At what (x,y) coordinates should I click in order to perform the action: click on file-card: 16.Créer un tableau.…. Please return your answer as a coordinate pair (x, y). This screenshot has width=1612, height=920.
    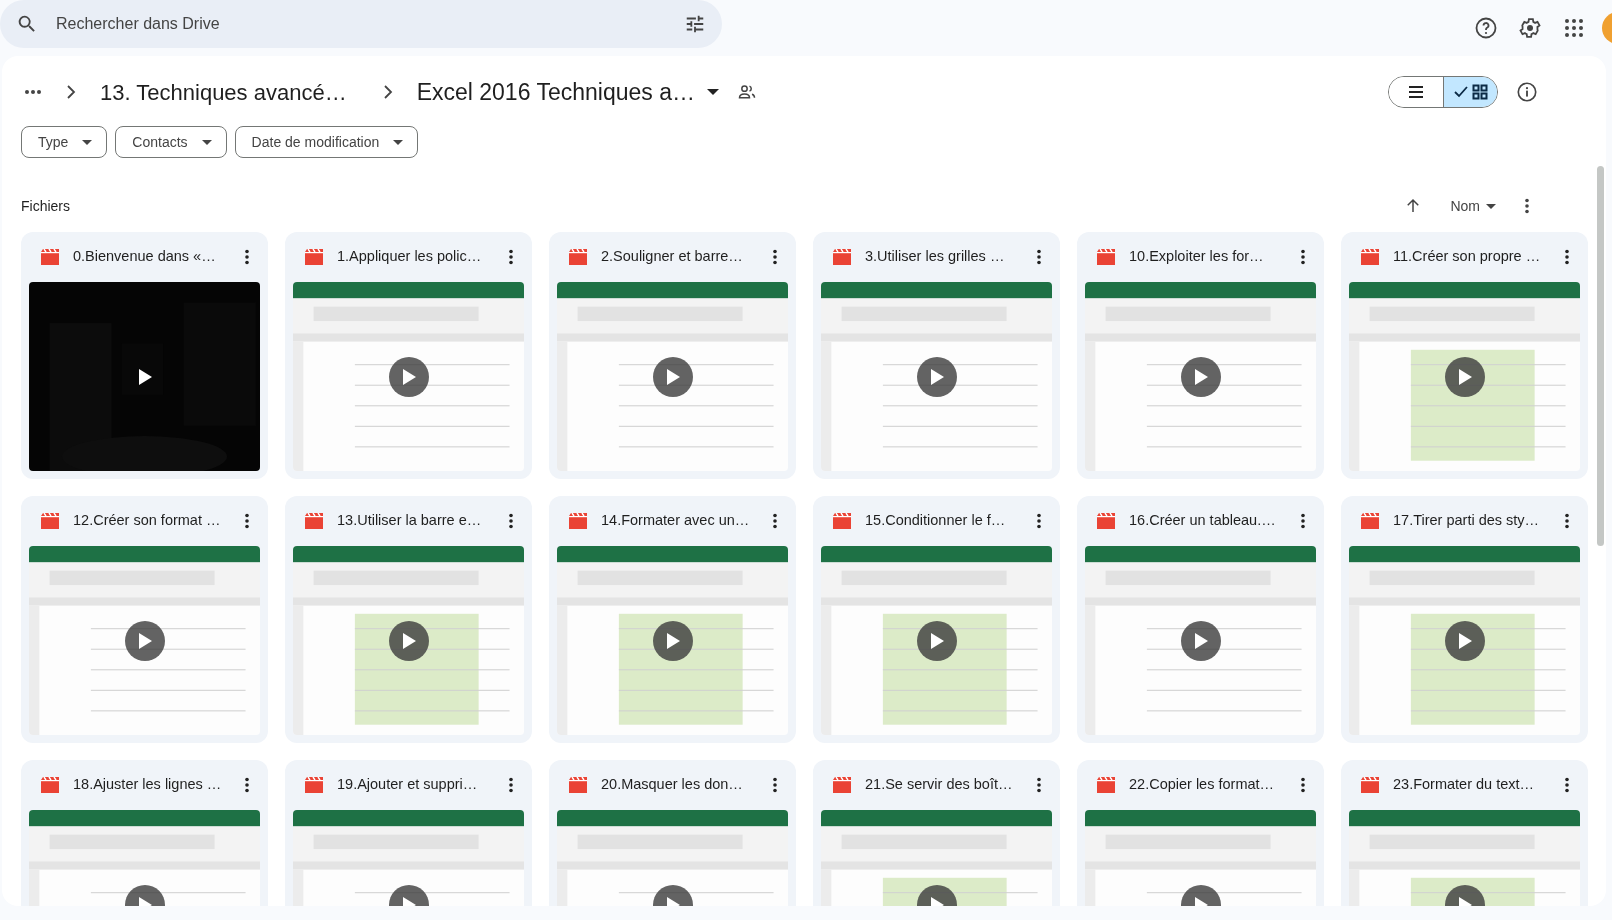
    Looking at the image, I should click on (1200, 619).